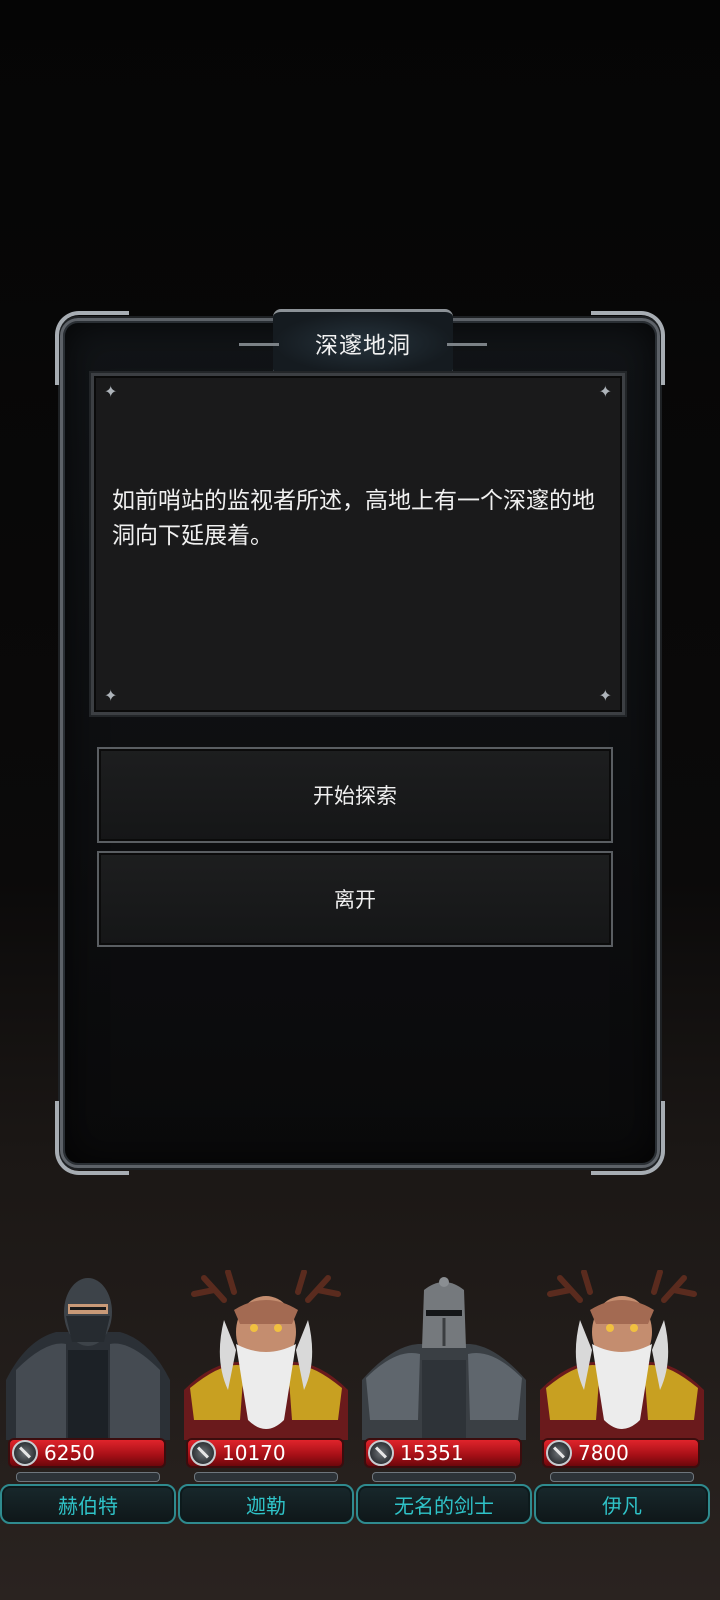 The height and width of the screenshot is (1600, 720). What do you see at coordinates (266, 1504) in the screenshot?
I see `hero-name: 迦勒` at bounding box center [266, 1504].